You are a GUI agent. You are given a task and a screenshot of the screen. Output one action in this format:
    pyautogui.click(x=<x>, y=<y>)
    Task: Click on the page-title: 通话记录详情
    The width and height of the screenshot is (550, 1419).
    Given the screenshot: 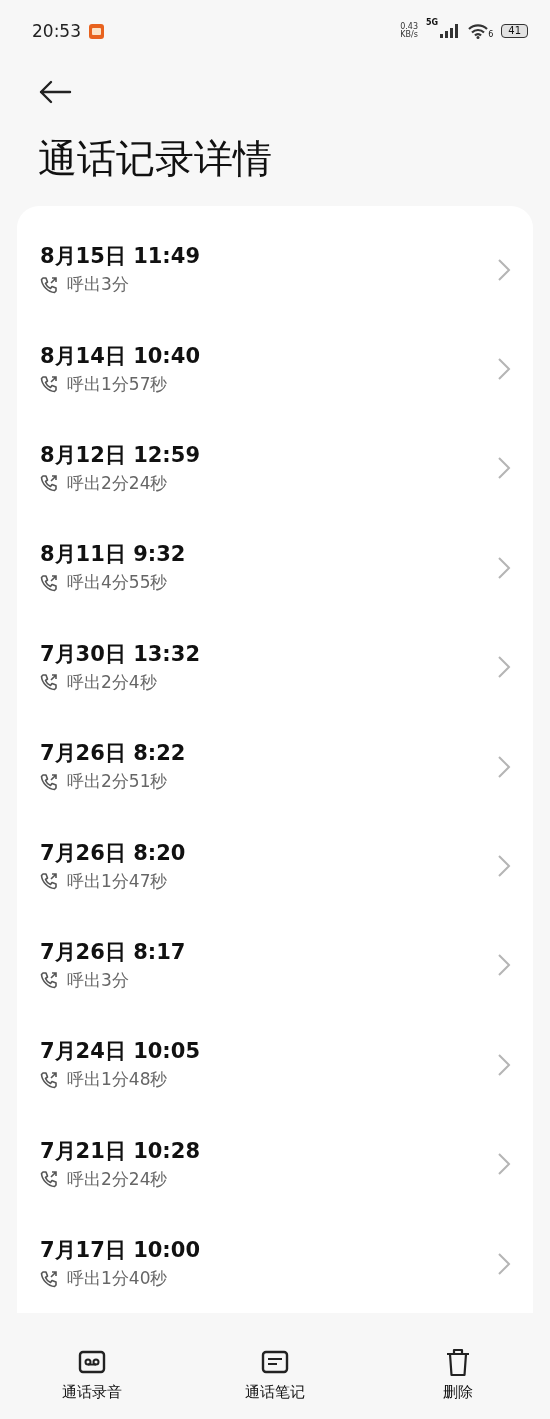 What is the action you would take?
    pyautogui.click(x=155, y=159)
    